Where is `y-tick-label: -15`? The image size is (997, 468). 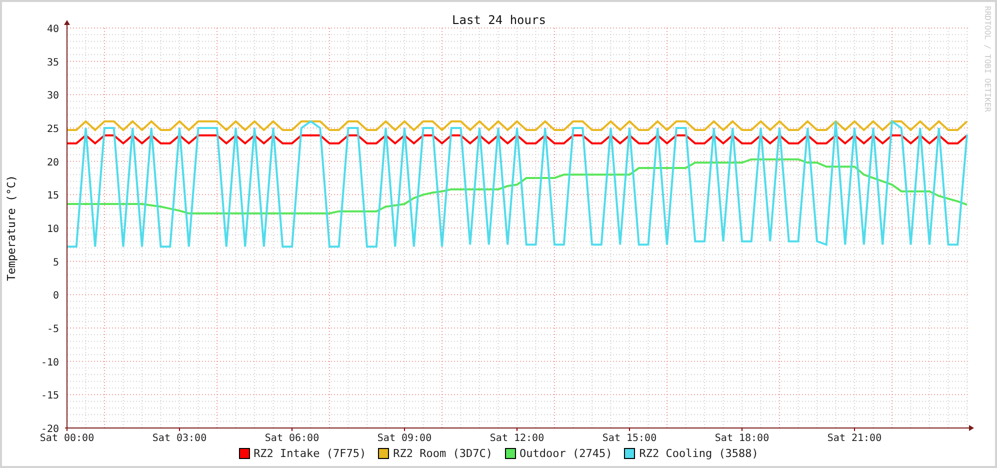 y-tick-label: -15 is located at coordinates (49, 396).